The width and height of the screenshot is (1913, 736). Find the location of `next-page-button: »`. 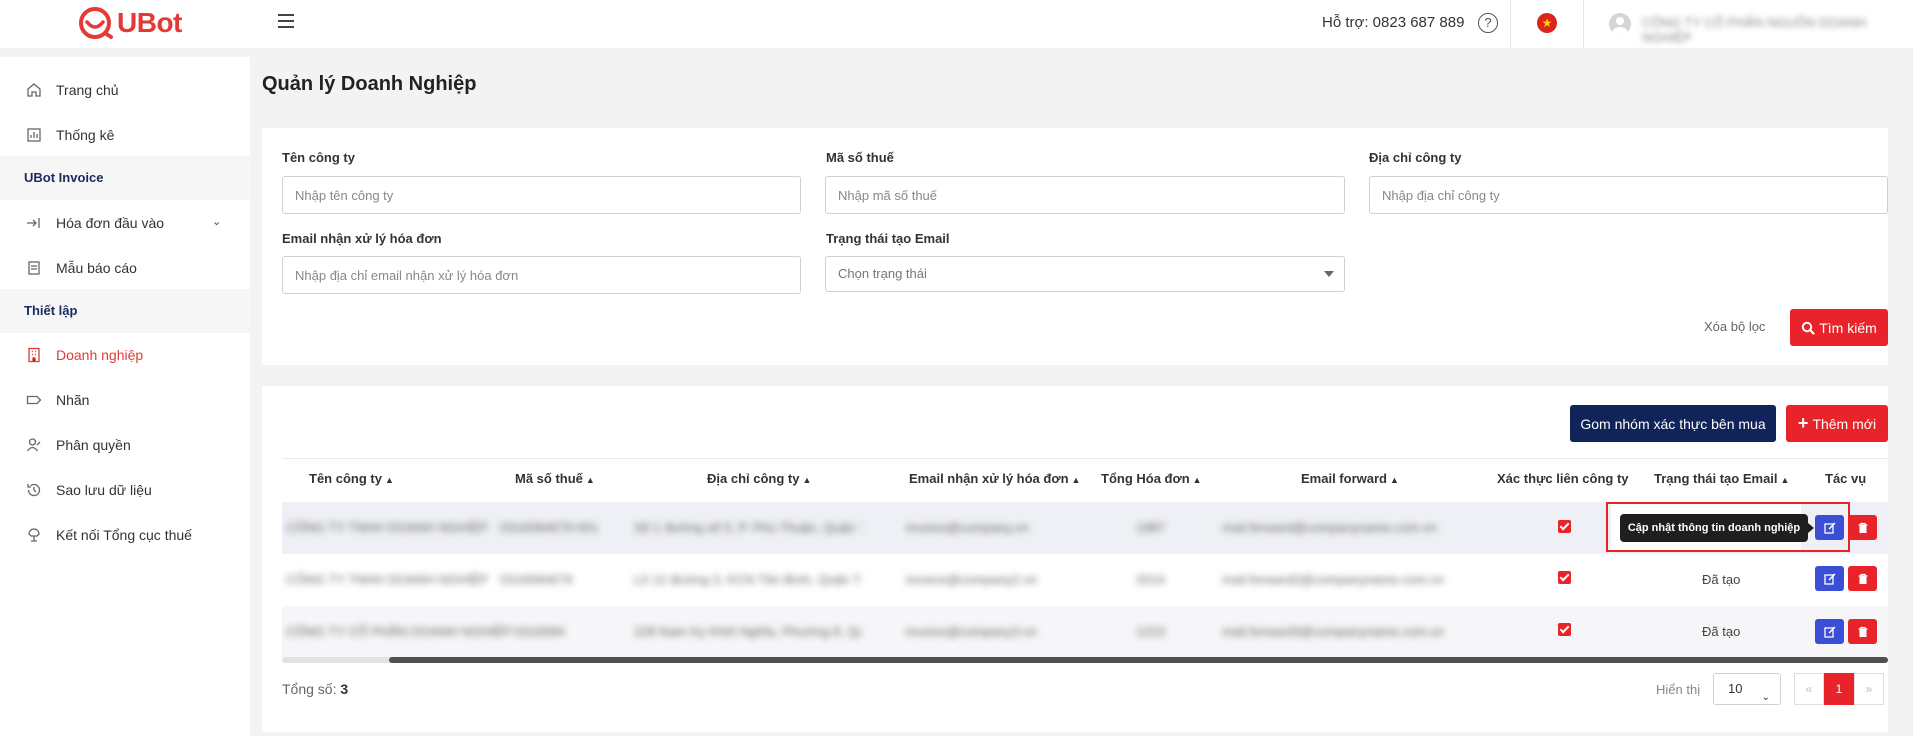

next-page-button: » is located at coordinates (1869, 689).